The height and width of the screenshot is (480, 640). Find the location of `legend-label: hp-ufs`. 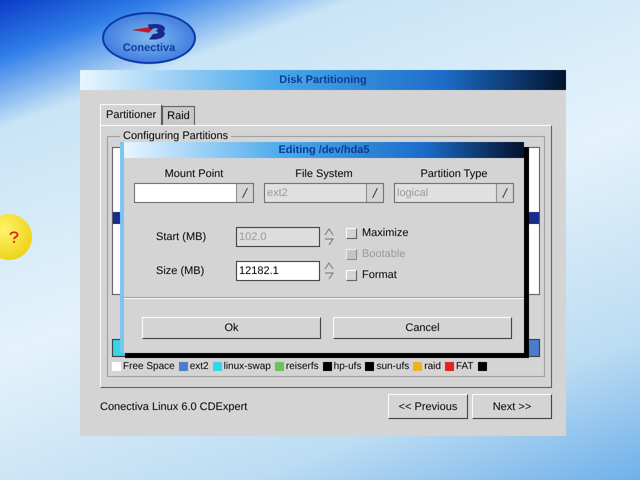

legend-label: hp-ufs is located at coordinates (348, 366).